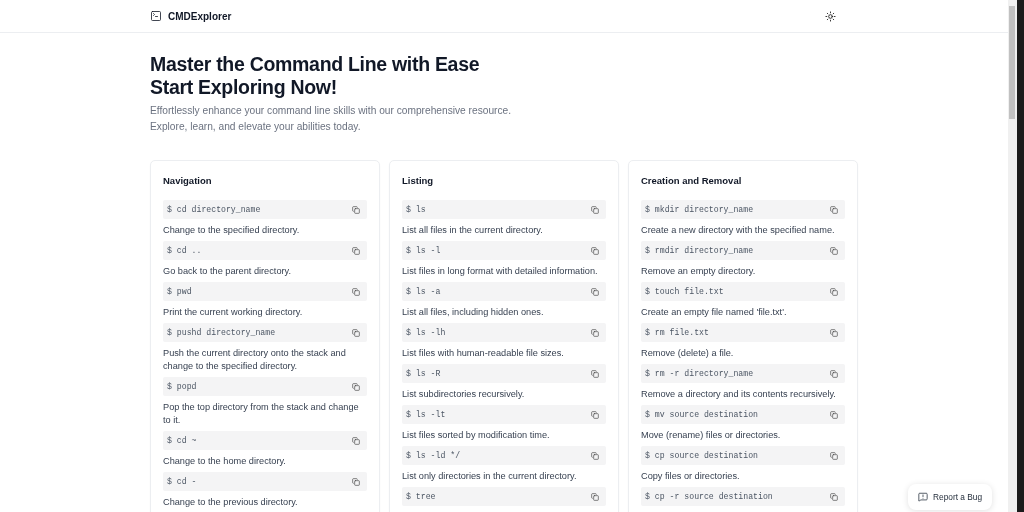 The width and height of the screenshot is (1024, 512). Describe the element at coordinates (699, 271) in the screenshot. I see `command-description: Remove an empty directory.` at that location.